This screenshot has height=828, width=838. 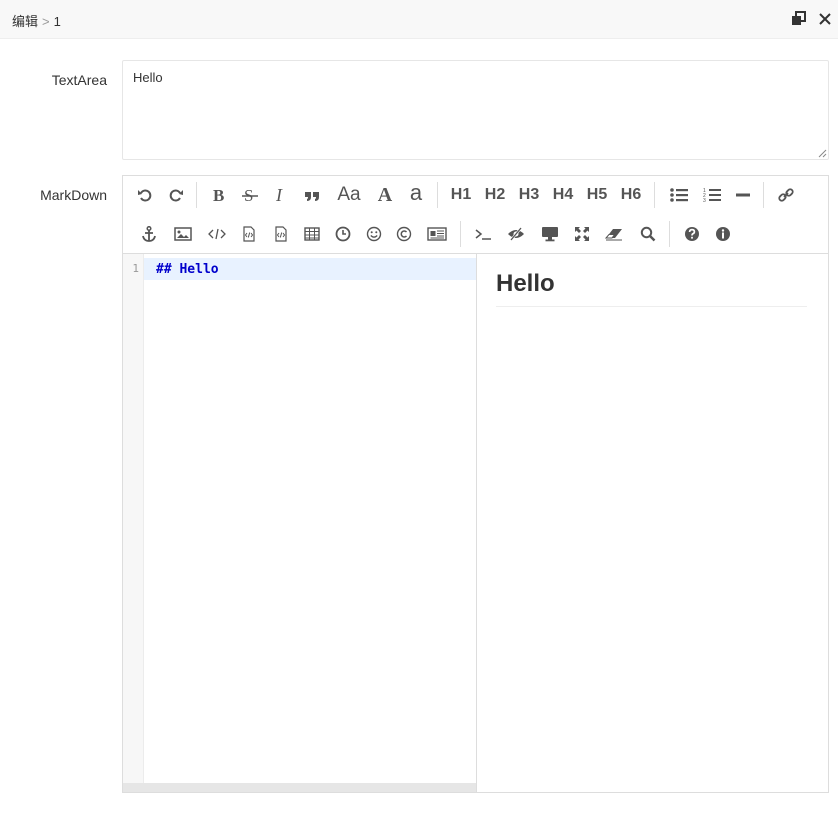 What do you see at coordinates (563, 195) in the screenshot?
I see `h4-button: H4` at bounding box center [563, 195].